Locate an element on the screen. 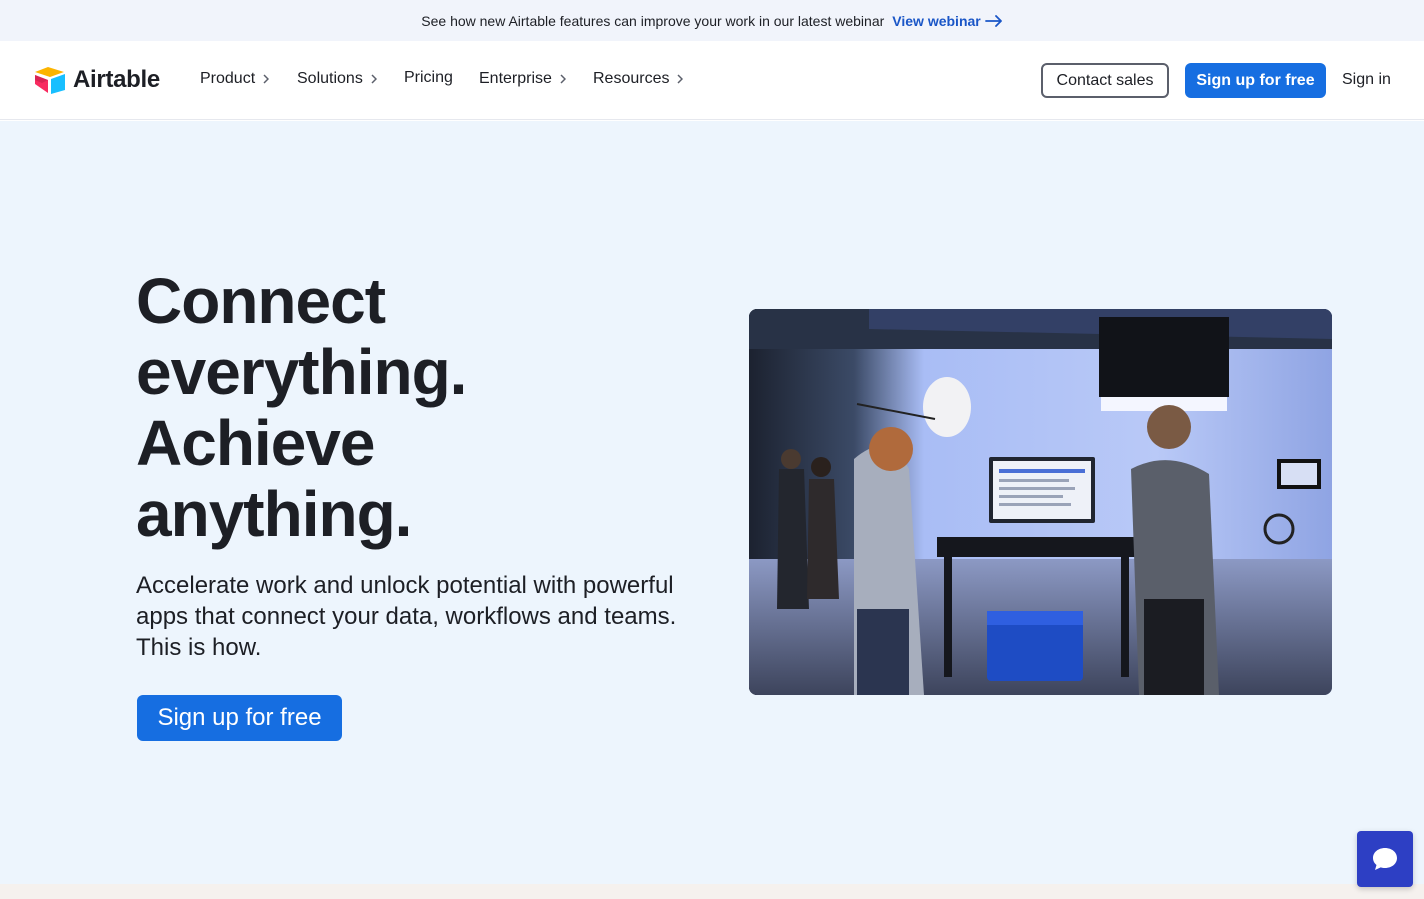  nav-item-label: Product is located at coordinates (228, 78).